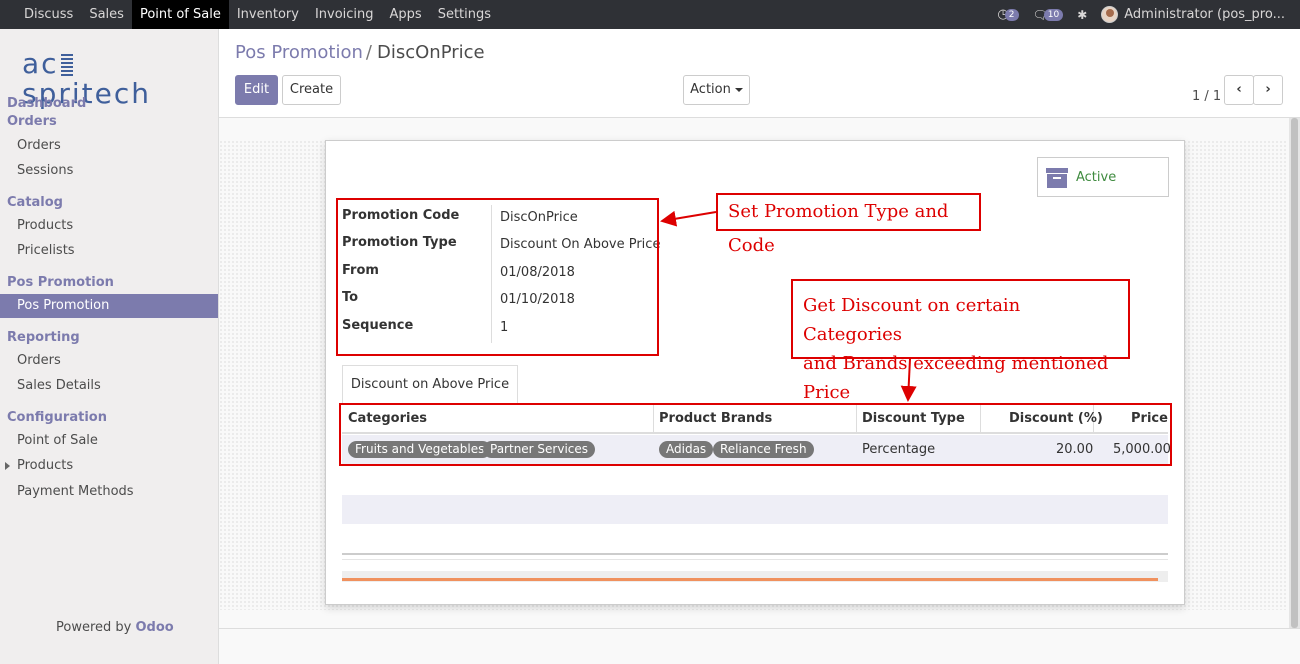 The height and width of the screenshot is (664, 1300). Describe the element at coordinates (1096, 177) in the screenshot. I see `status-label: Active` at that location.